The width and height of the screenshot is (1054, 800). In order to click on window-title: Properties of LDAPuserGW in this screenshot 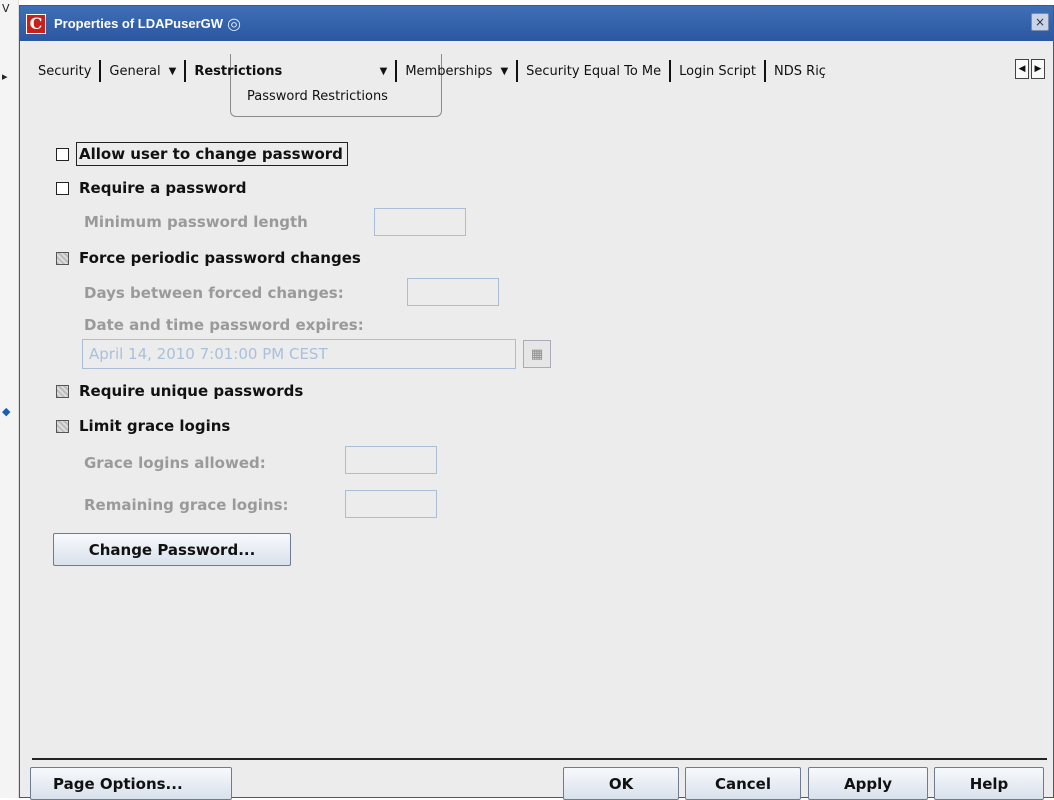, I will do `click(139, 23)`.